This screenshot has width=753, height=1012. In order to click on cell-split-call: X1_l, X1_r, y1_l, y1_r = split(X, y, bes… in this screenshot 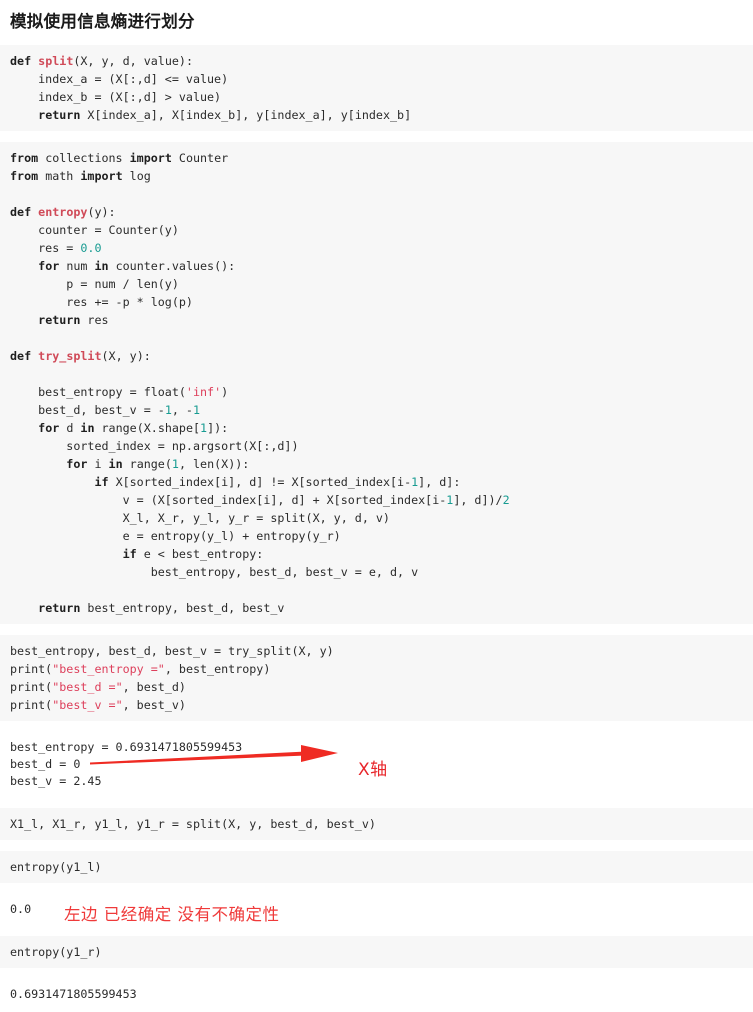, I will do `click(376, 824)`.